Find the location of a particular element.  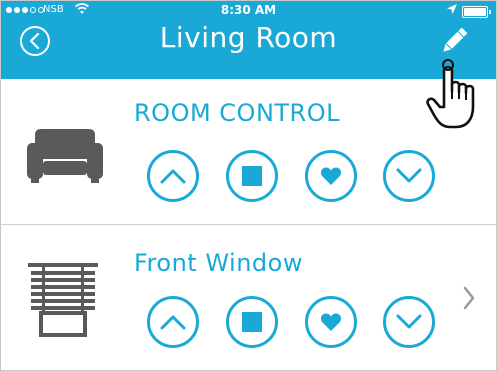

status-bar: NSB 8:30 AM is located at coordinates (248, 11).